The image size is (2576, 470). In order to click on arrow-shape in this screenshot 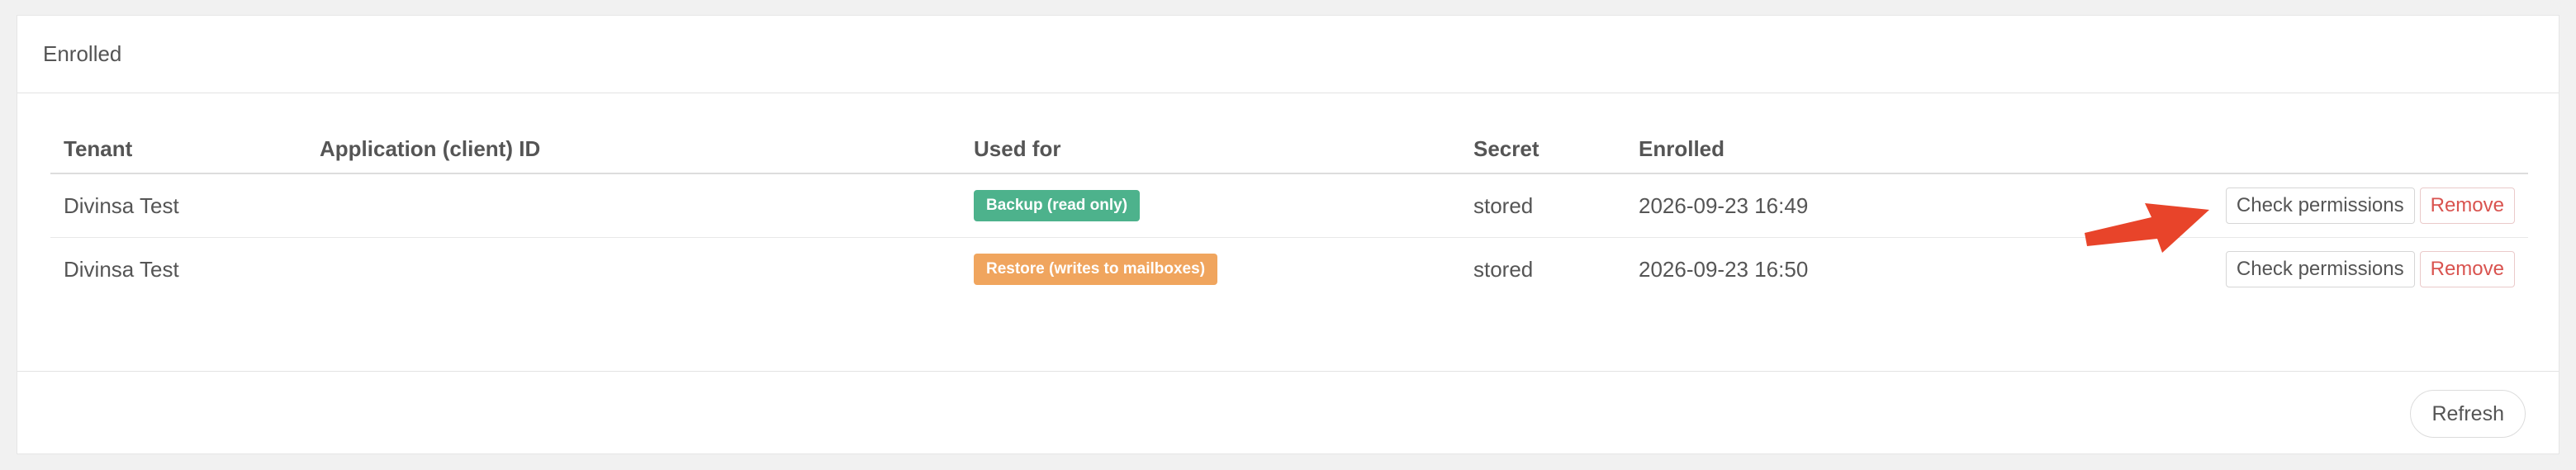, I will do `click(2147, 228)`.